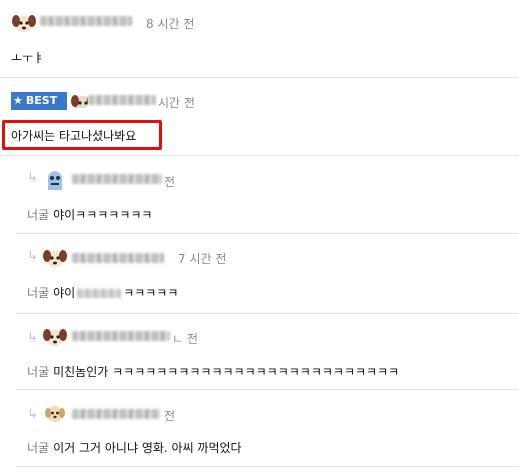 The width and height of the screenshot is (519, 469). Describe the element at coordinates (18, 100) in the screenshot. I see `star-icon: ★` at that location.